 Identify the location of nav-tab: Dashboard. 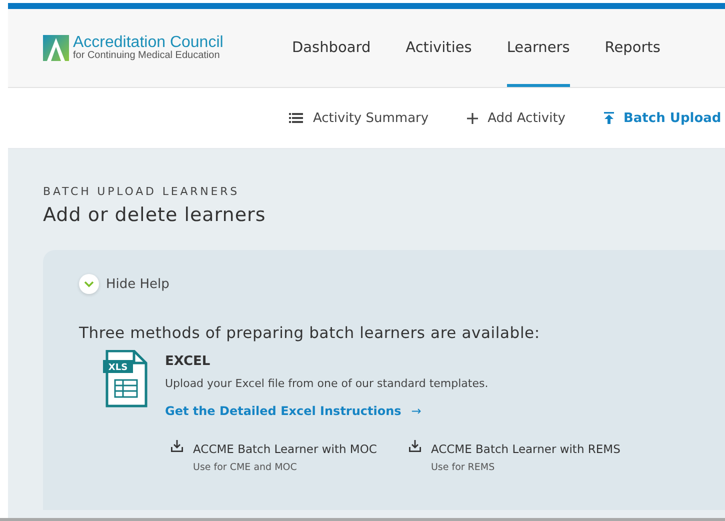
(340, 48).